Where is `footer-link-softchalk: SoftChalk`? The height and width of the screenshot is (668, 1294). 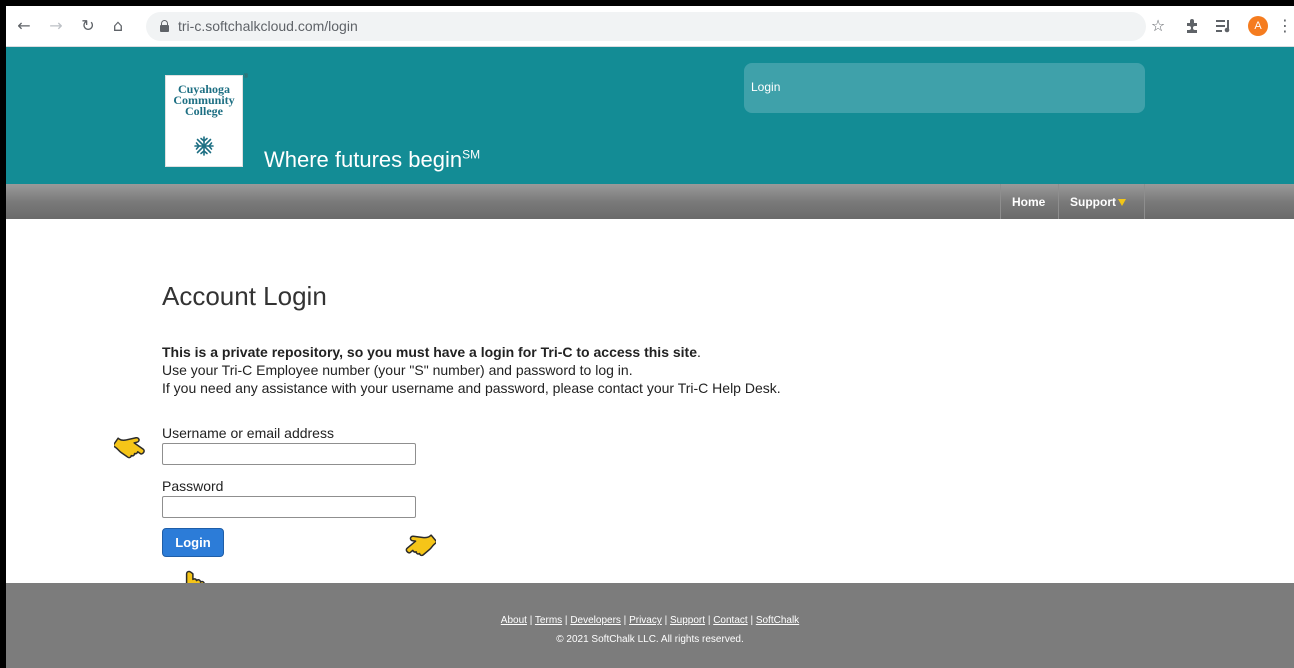 footer-link-softchalk: SoftChalk is located at coordinates (777, 620).